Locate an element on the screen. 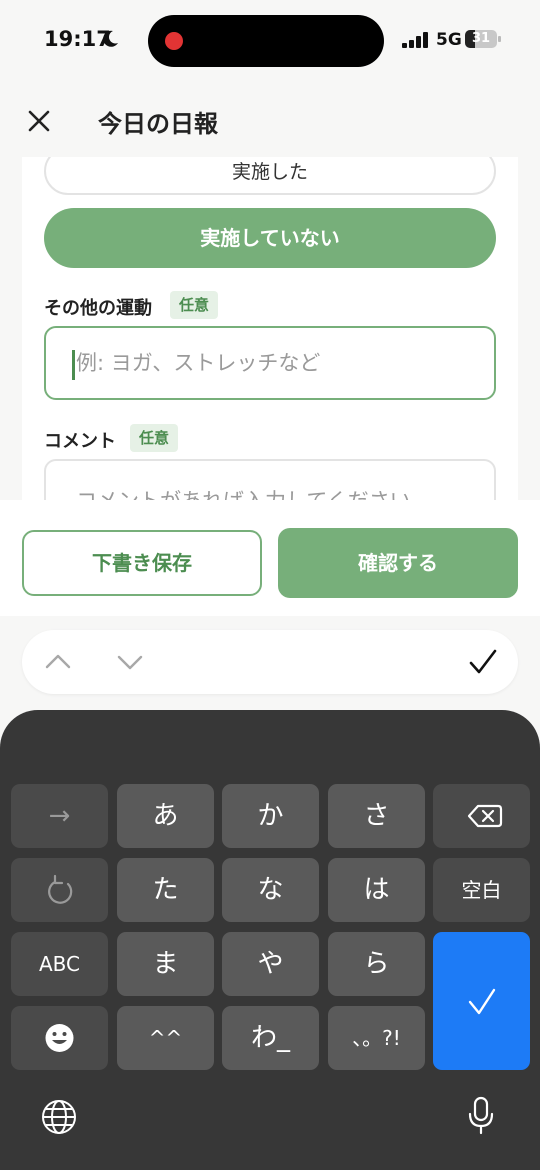 The width and height of the screenshot is (540, 1170). battery-tip is located at coordinates (499, 39).